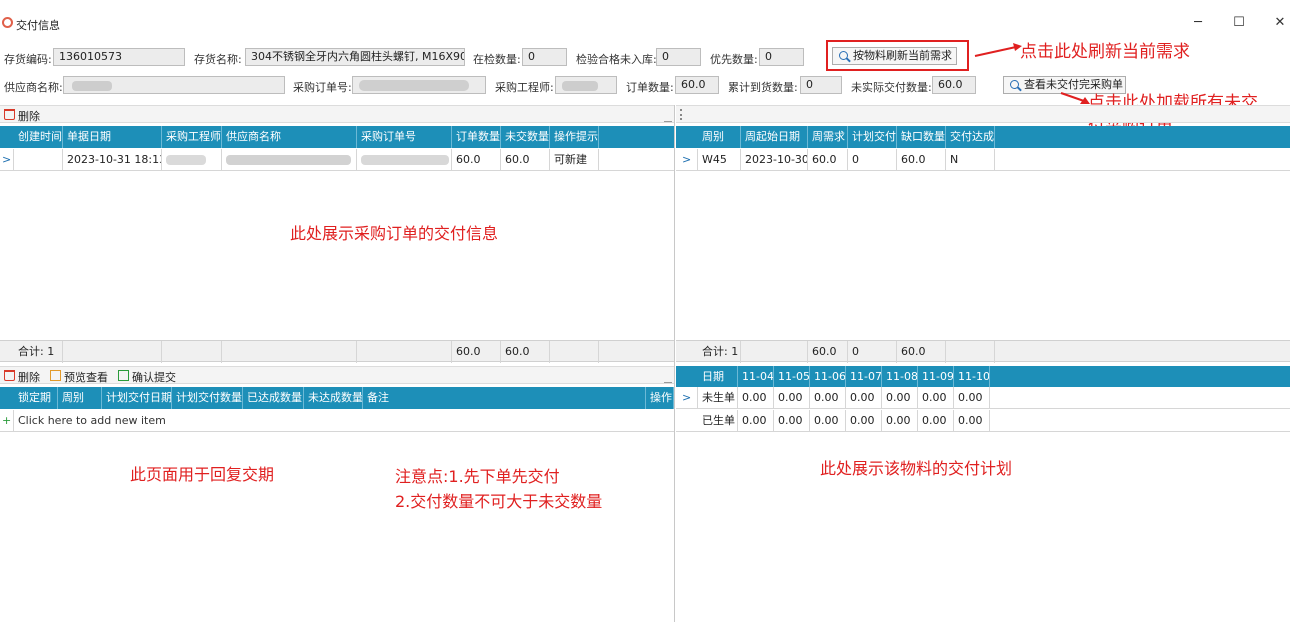  I want to click on col-week: 周别, so click(719, 137).